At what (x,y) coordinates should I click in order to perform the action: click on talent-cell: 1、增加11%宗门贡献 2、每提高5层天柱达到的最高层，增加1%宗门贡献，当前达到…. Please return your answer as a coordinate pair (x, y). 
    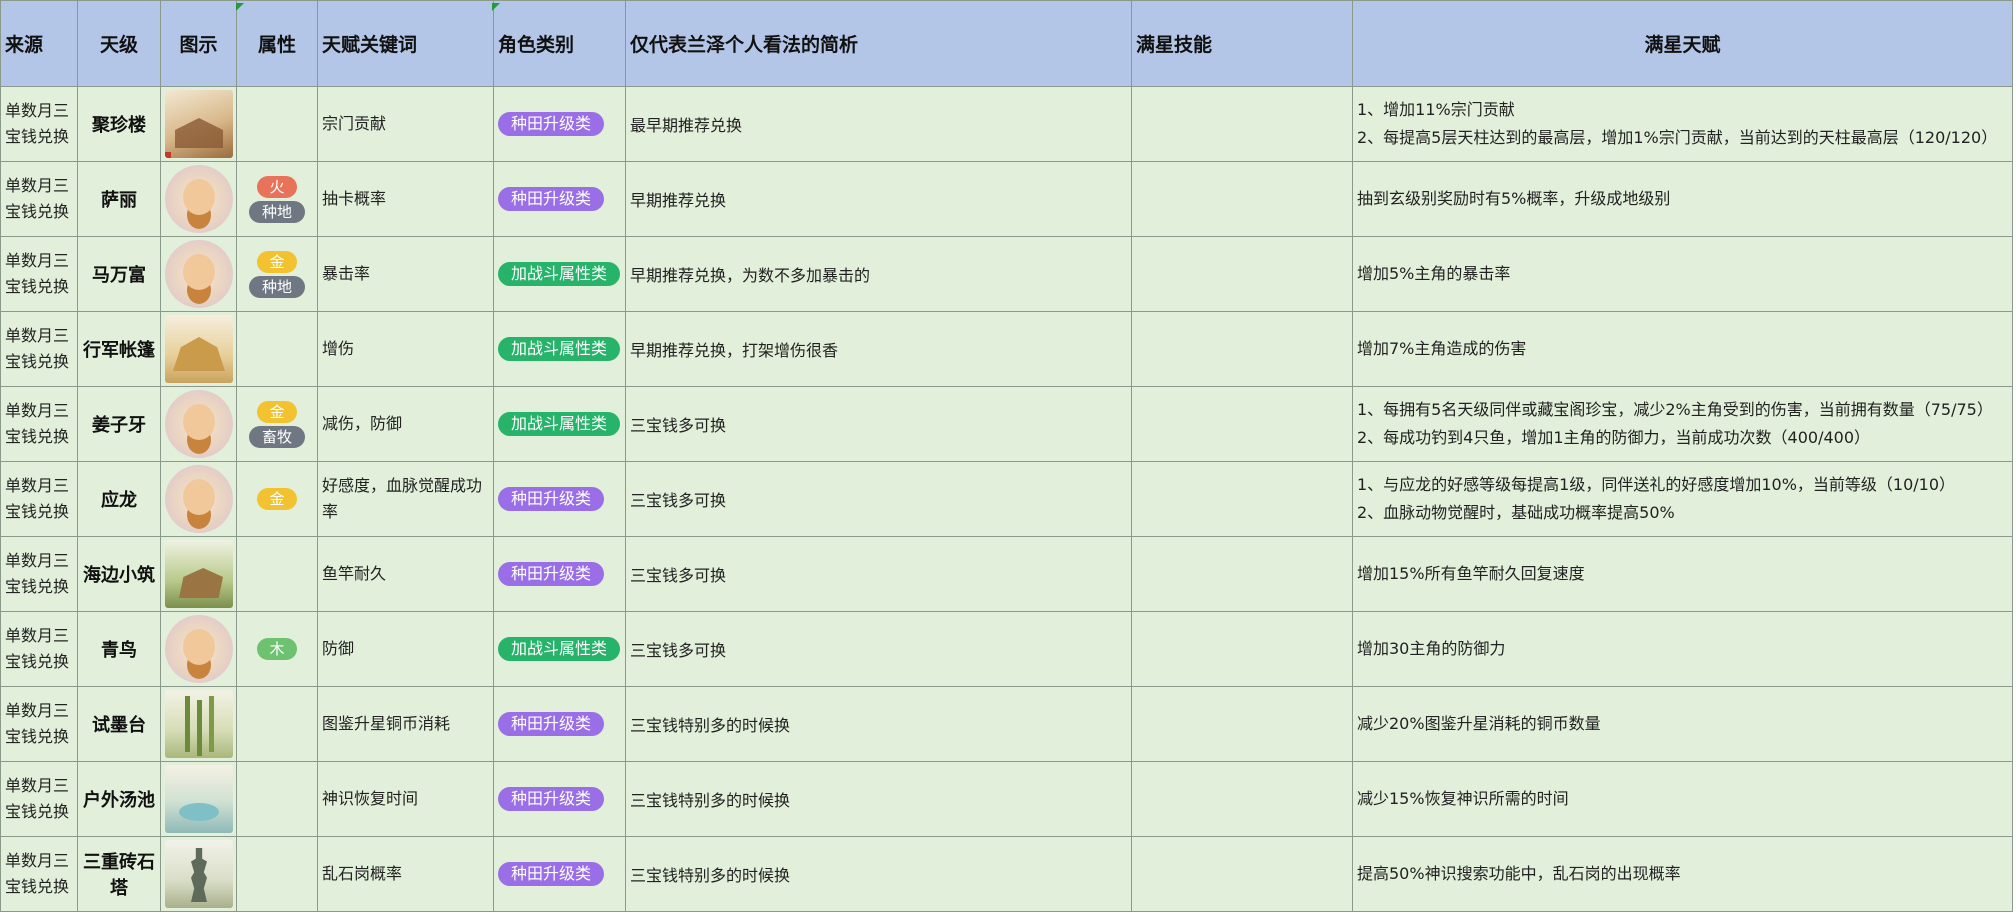
    Looking at the image, I should click on (1682, 124).